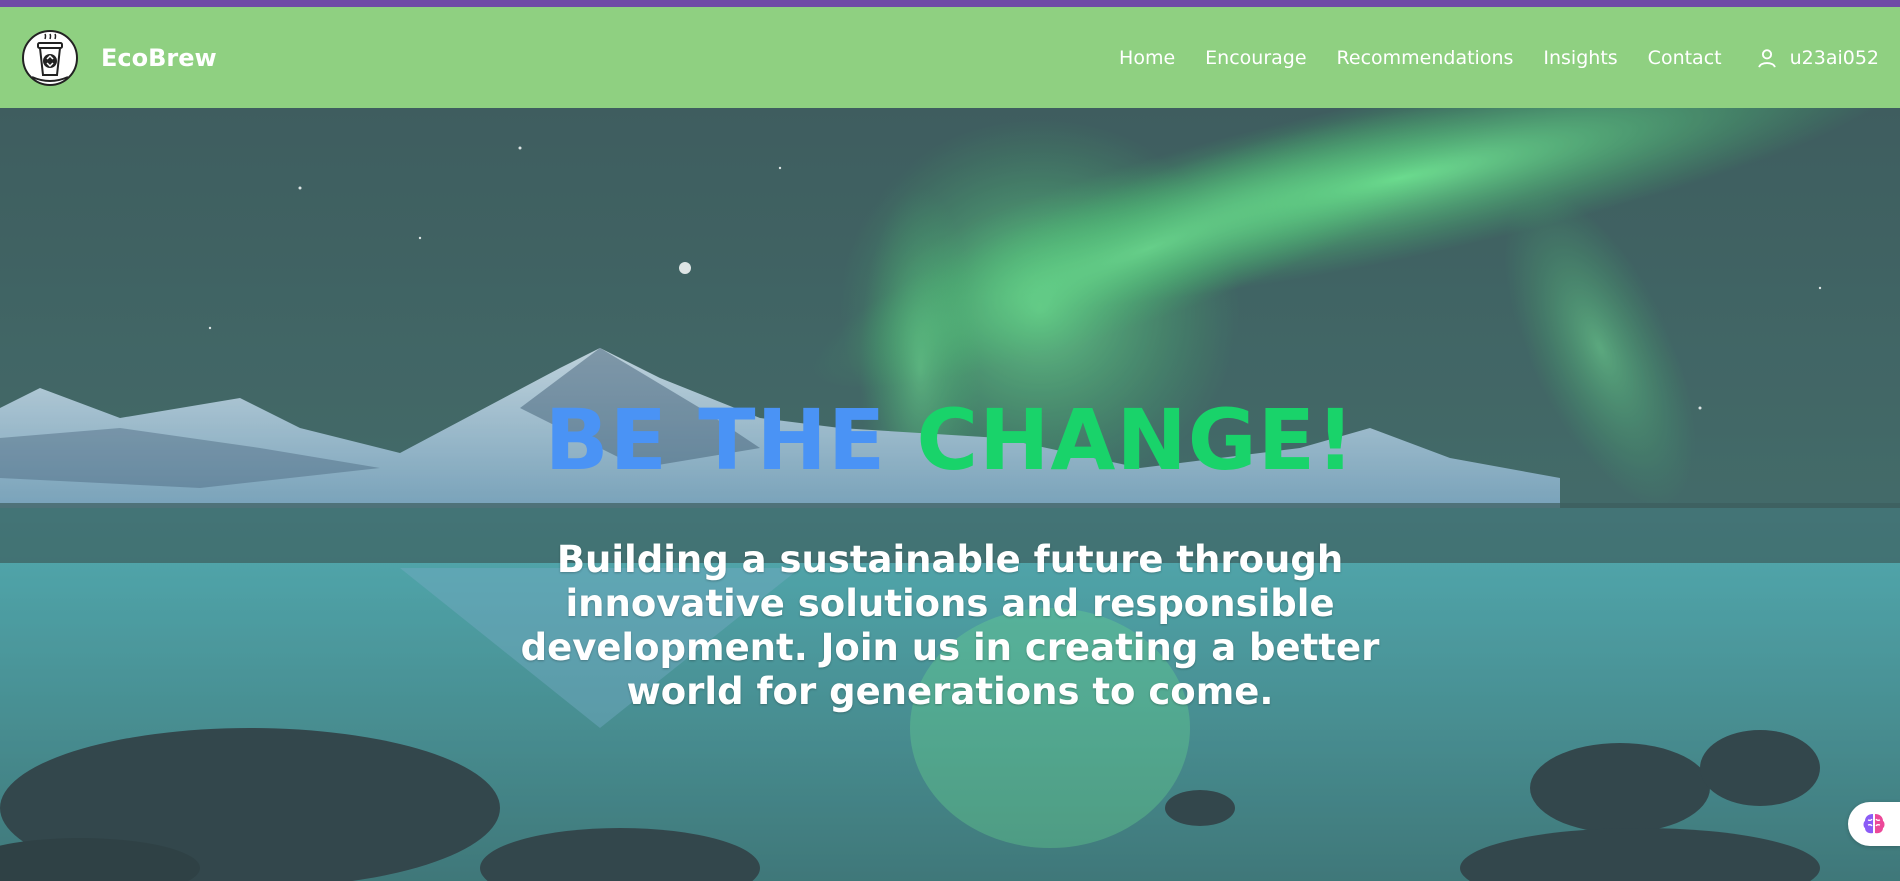 The width and height of the screenshot is (1900, 881). Describe the element at coordinates (1147, 58) in the screenshot. I see `nav-home: Home` at that location.